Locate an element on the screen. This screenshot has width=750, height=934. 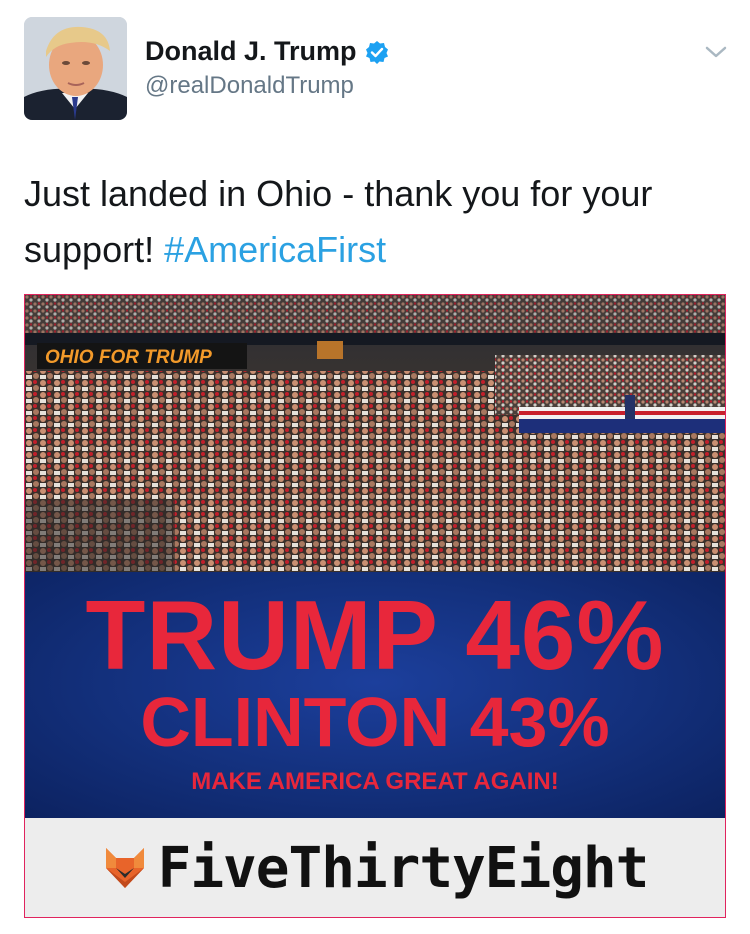
chevron-down-icon is located at coordinates (716, 52).